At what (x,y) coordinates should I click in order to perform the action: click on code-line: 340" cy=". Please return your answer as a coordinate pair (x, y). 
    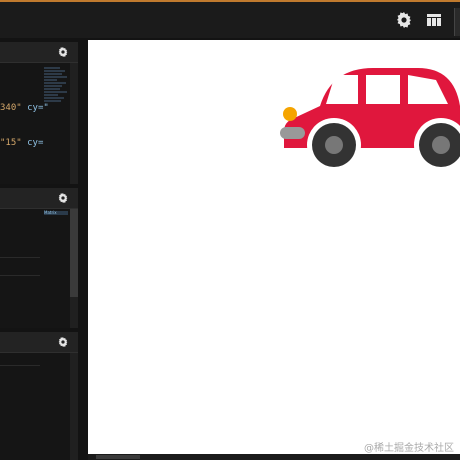
    Looking at the image, I should click on (24, 108).